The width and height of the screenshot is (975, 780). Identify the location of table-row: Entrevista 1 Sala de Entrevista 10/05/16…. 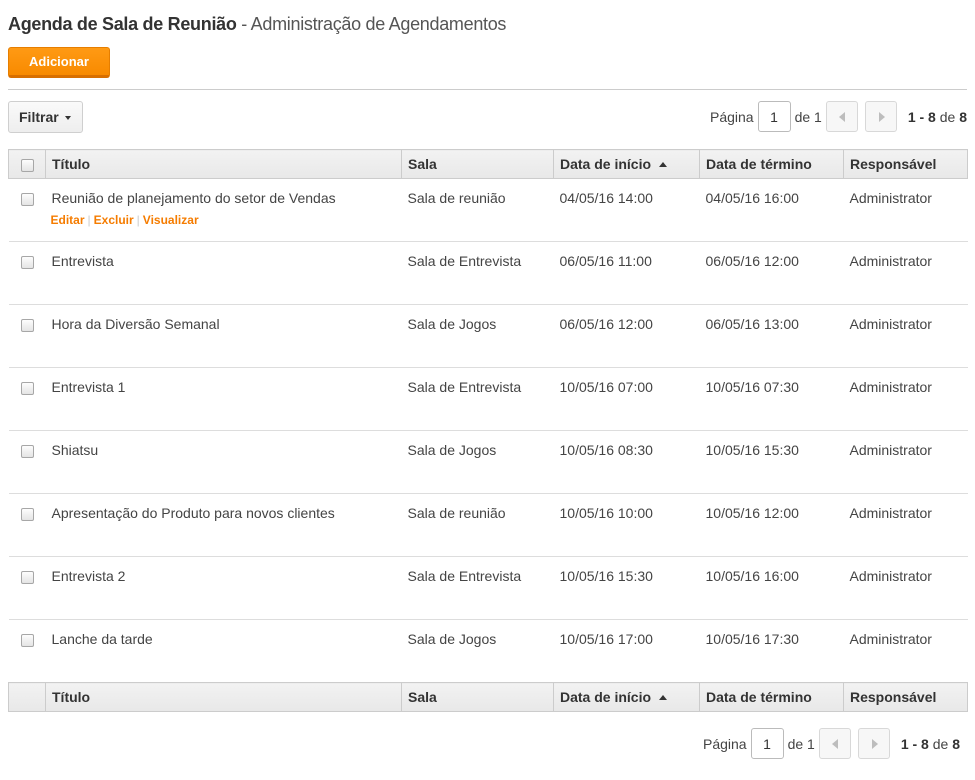
(488, 399).